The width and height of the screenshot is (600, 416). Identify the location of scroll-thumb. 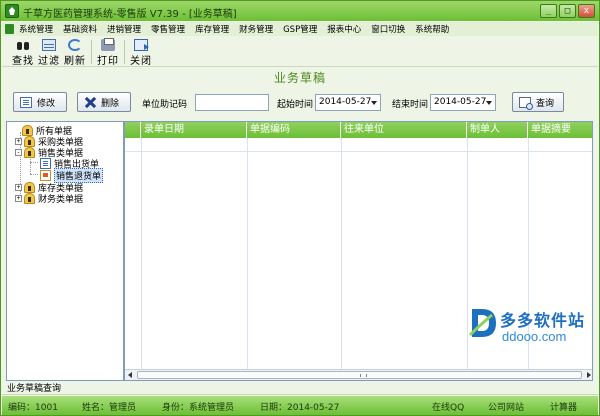
(359, 375).